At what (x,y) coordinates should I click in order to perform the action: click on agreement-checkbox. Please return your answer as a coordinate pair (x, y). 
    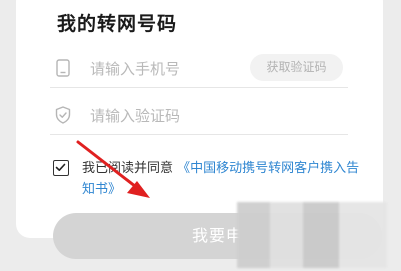
    Looking at the image, I should click on (61, 168).